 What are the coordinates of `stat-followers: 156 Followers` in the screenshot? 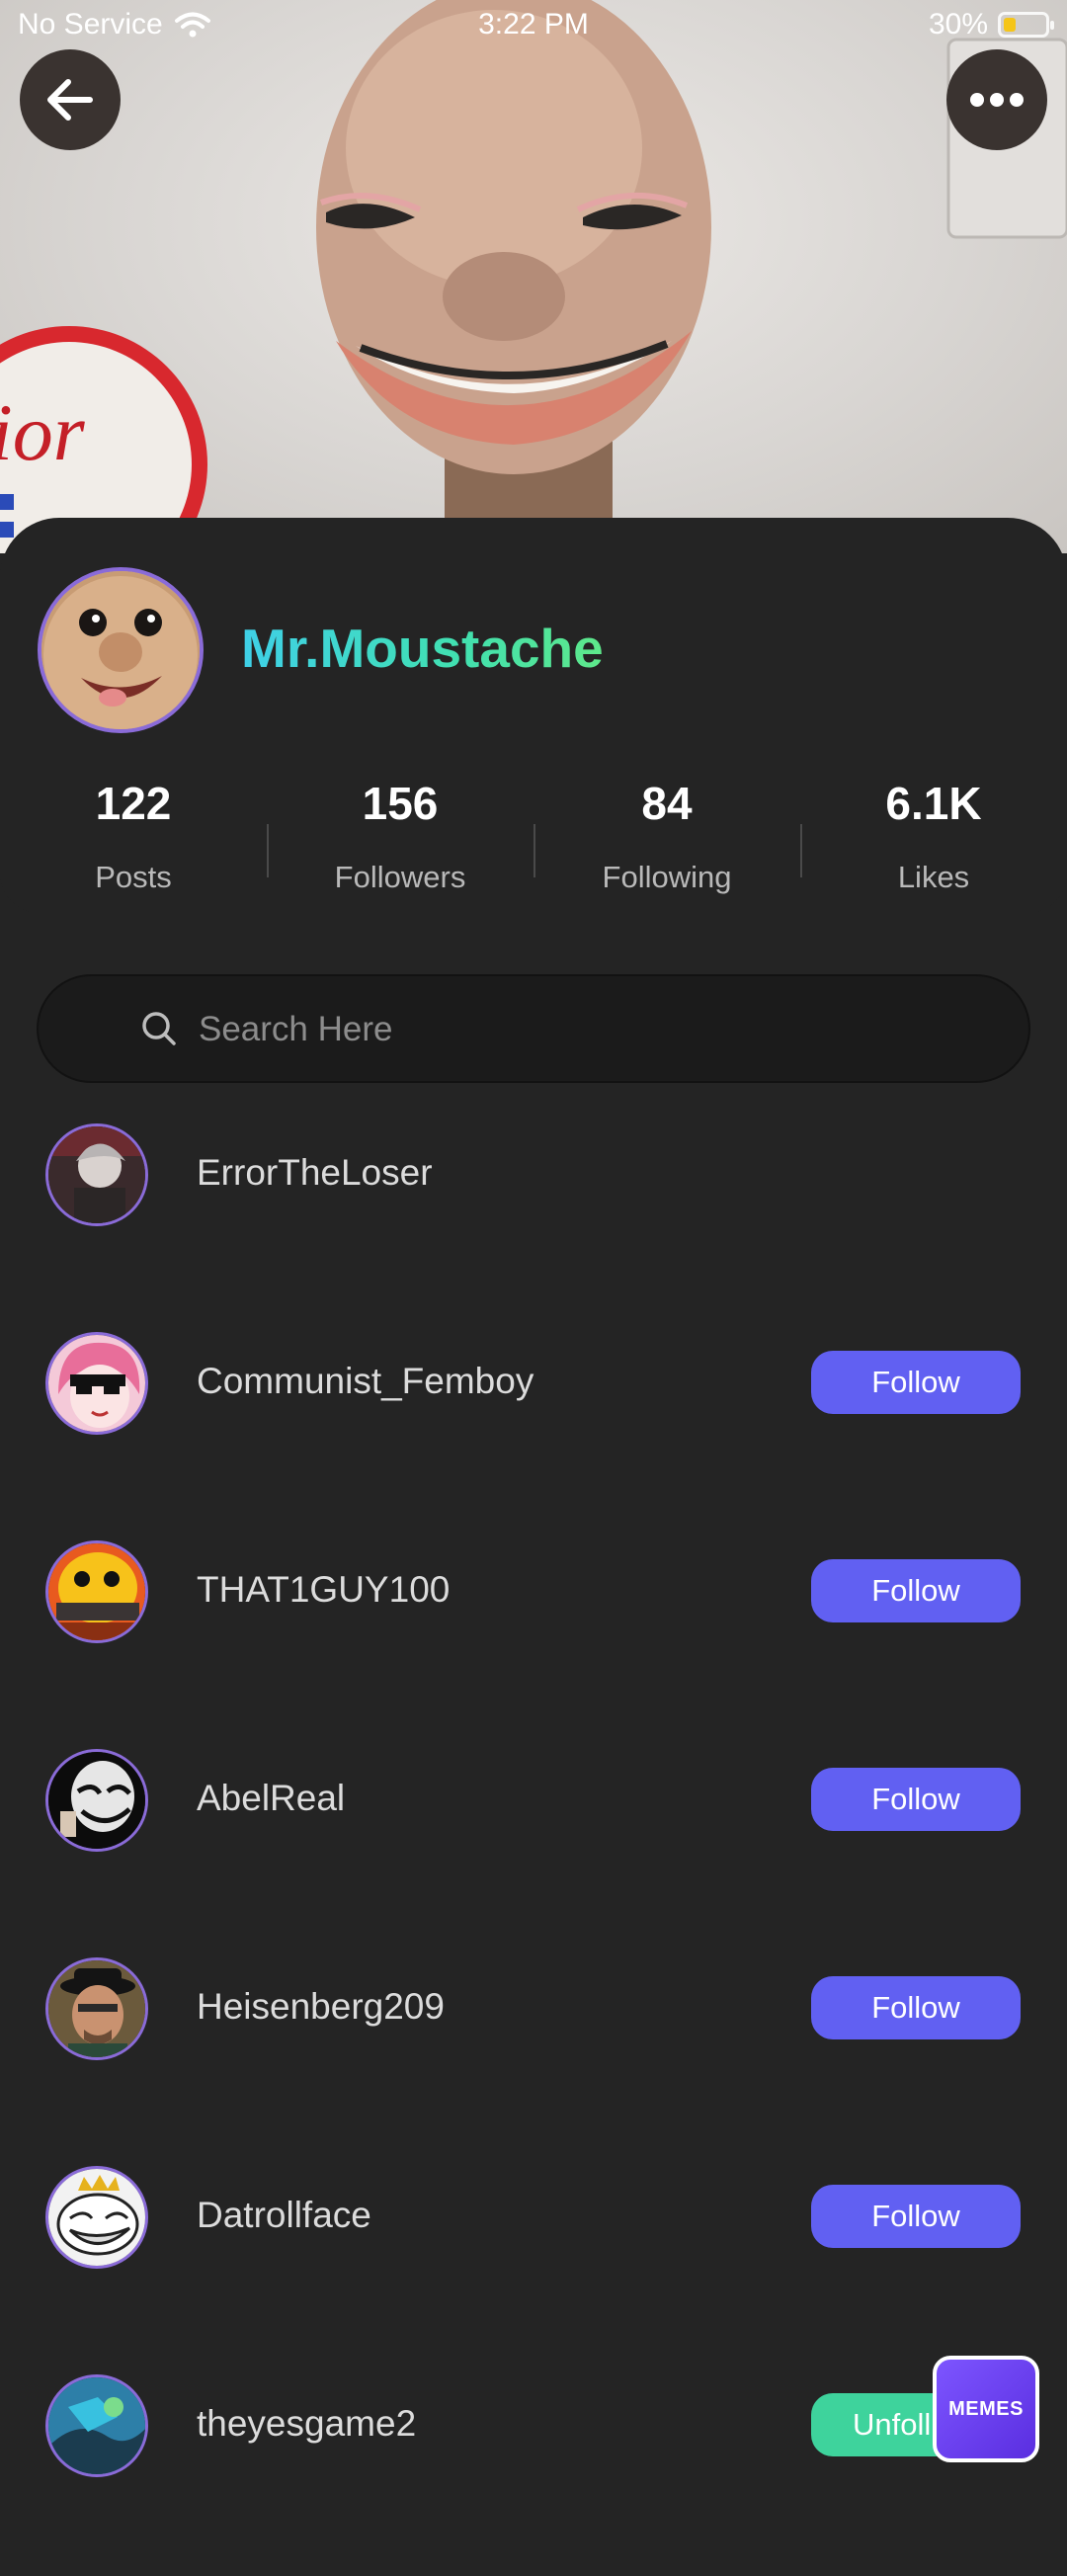 It's located at (400, 839).